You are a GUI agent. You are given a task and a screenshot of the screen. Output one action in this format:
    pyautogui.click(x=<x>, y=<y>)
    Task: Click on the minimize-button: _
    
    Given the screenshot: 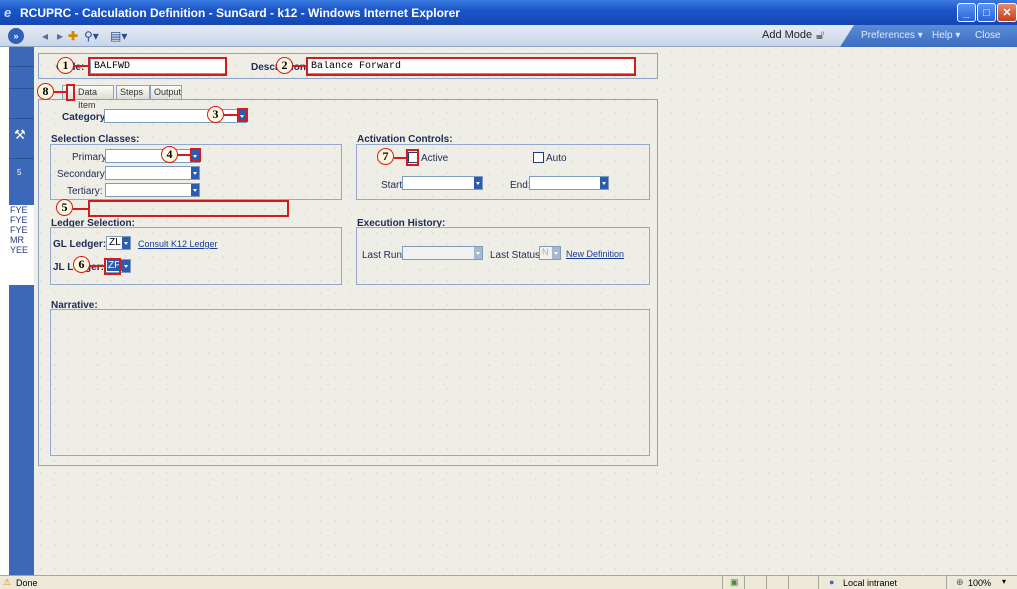 What is the action you would take?
    pyautogui.click(x=966, y=12)
    